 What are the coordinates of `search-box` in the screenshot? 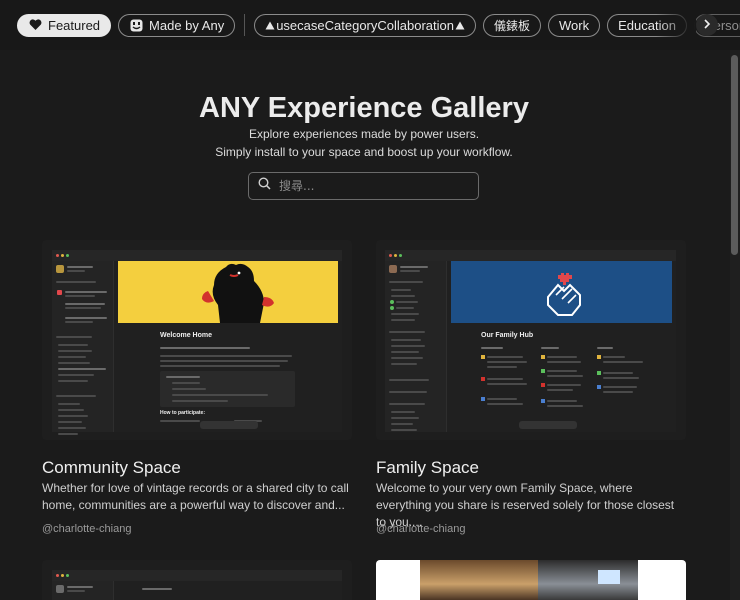 It's located at (363, 186).